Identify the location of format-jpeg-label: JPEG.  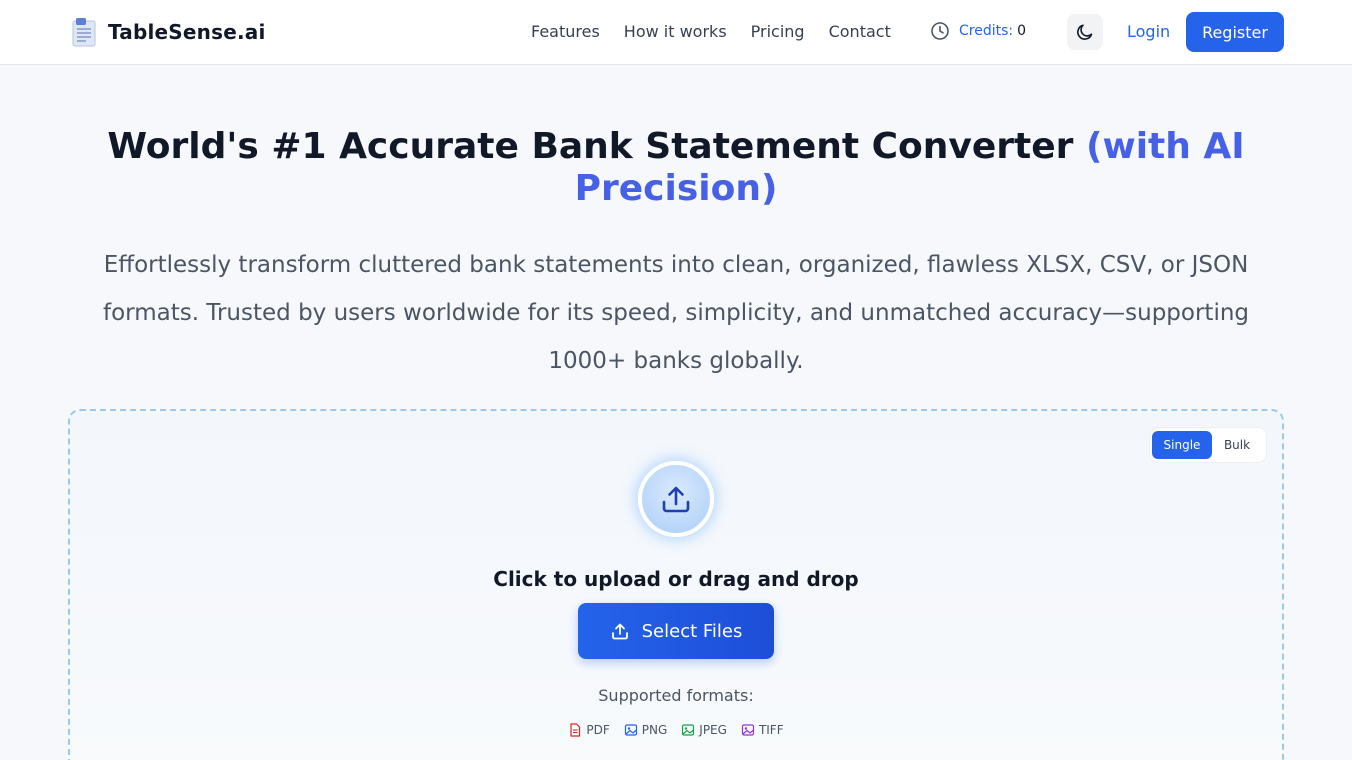
(713, 730).